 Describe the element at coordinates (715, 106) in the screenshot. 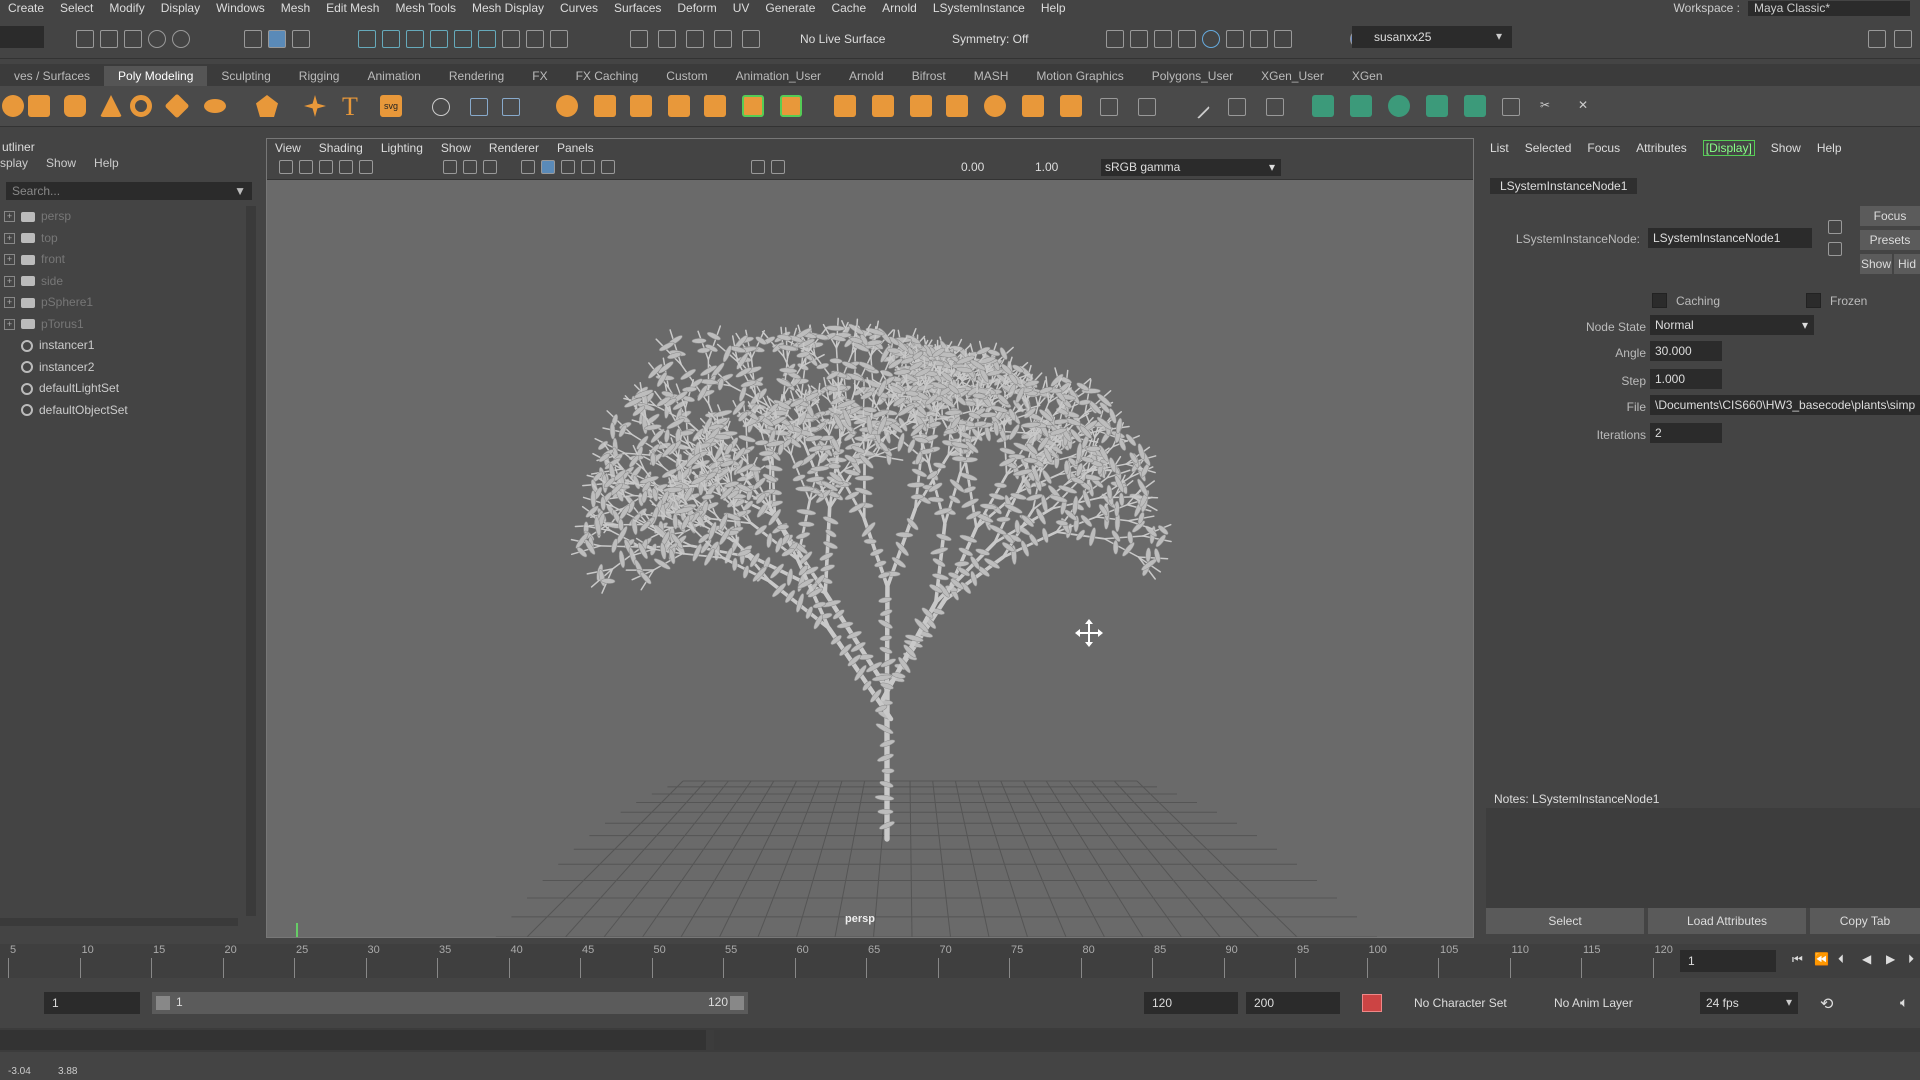

I see `mirror-icon` at that location.